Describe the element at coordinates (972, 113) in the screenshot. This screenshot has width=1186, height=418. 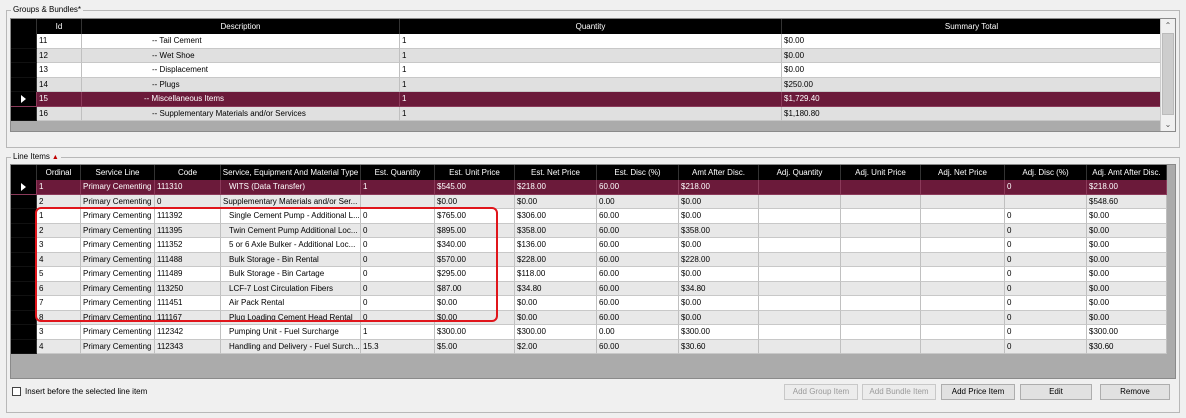
I see `group-total-cell: $1,180.80` at that location.